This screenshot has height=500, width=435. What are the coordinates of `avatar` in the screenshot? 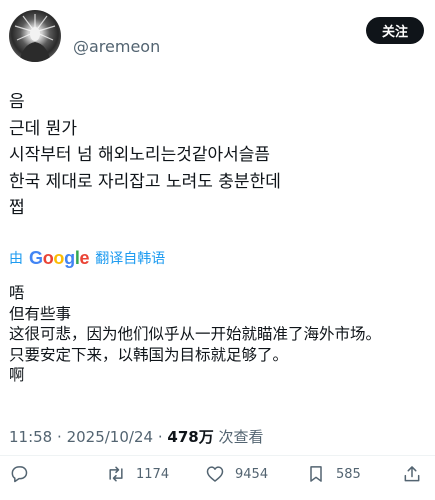 It's located at (35, 36).